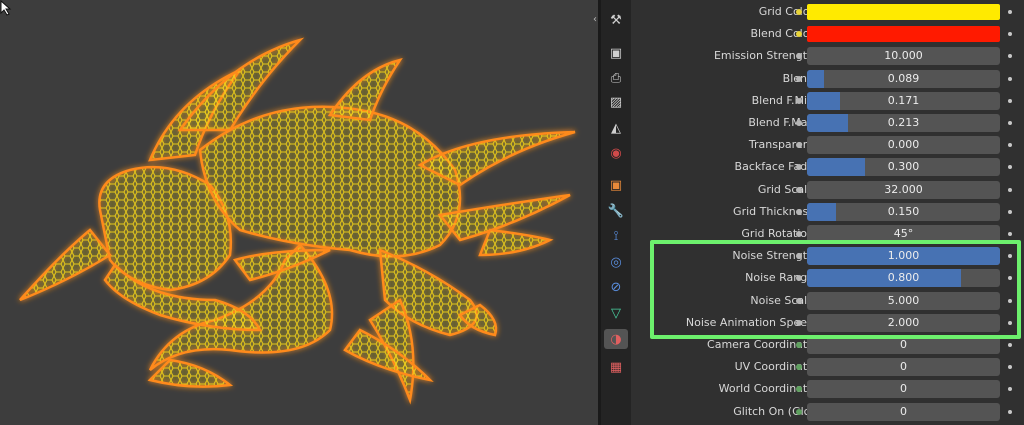 The height and width of the screenshot is (425, 1024). Describe the element at coordinates (616, 53) in the screenshot. I see `render-icon: ▣` at that location.